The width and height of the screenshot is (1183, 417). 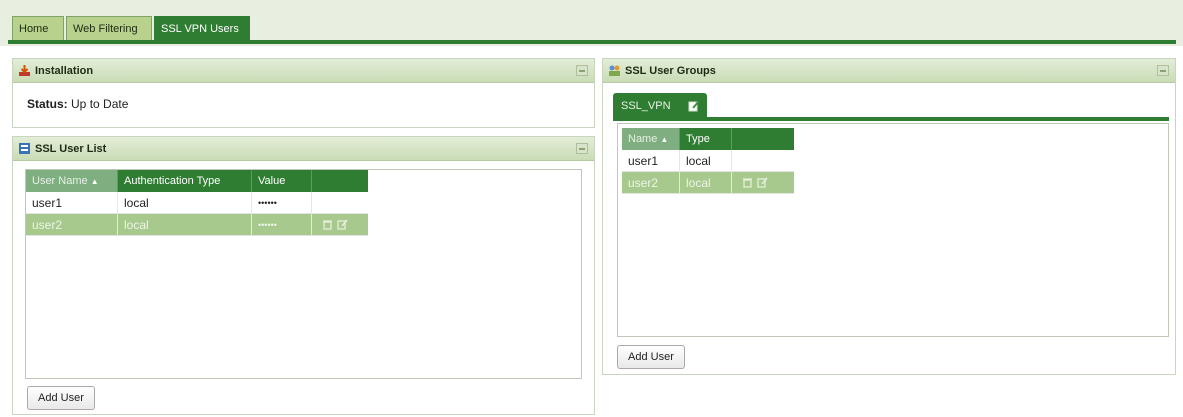 I want to click on ssl-user-groups-title: SSL User Groups, so click(x=670, y=71).